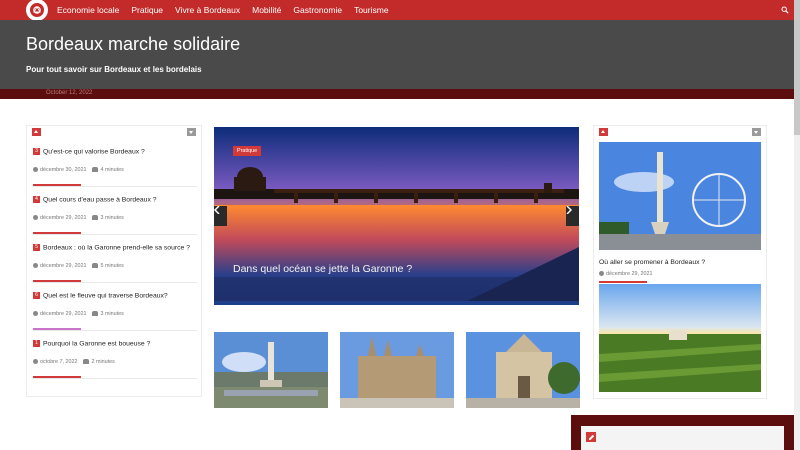 This screenshot has width=800, height=450. What do you see at coordinates (591, 437) in the screenshot?
I see `edit-icon` at bounding box center [591, 437].